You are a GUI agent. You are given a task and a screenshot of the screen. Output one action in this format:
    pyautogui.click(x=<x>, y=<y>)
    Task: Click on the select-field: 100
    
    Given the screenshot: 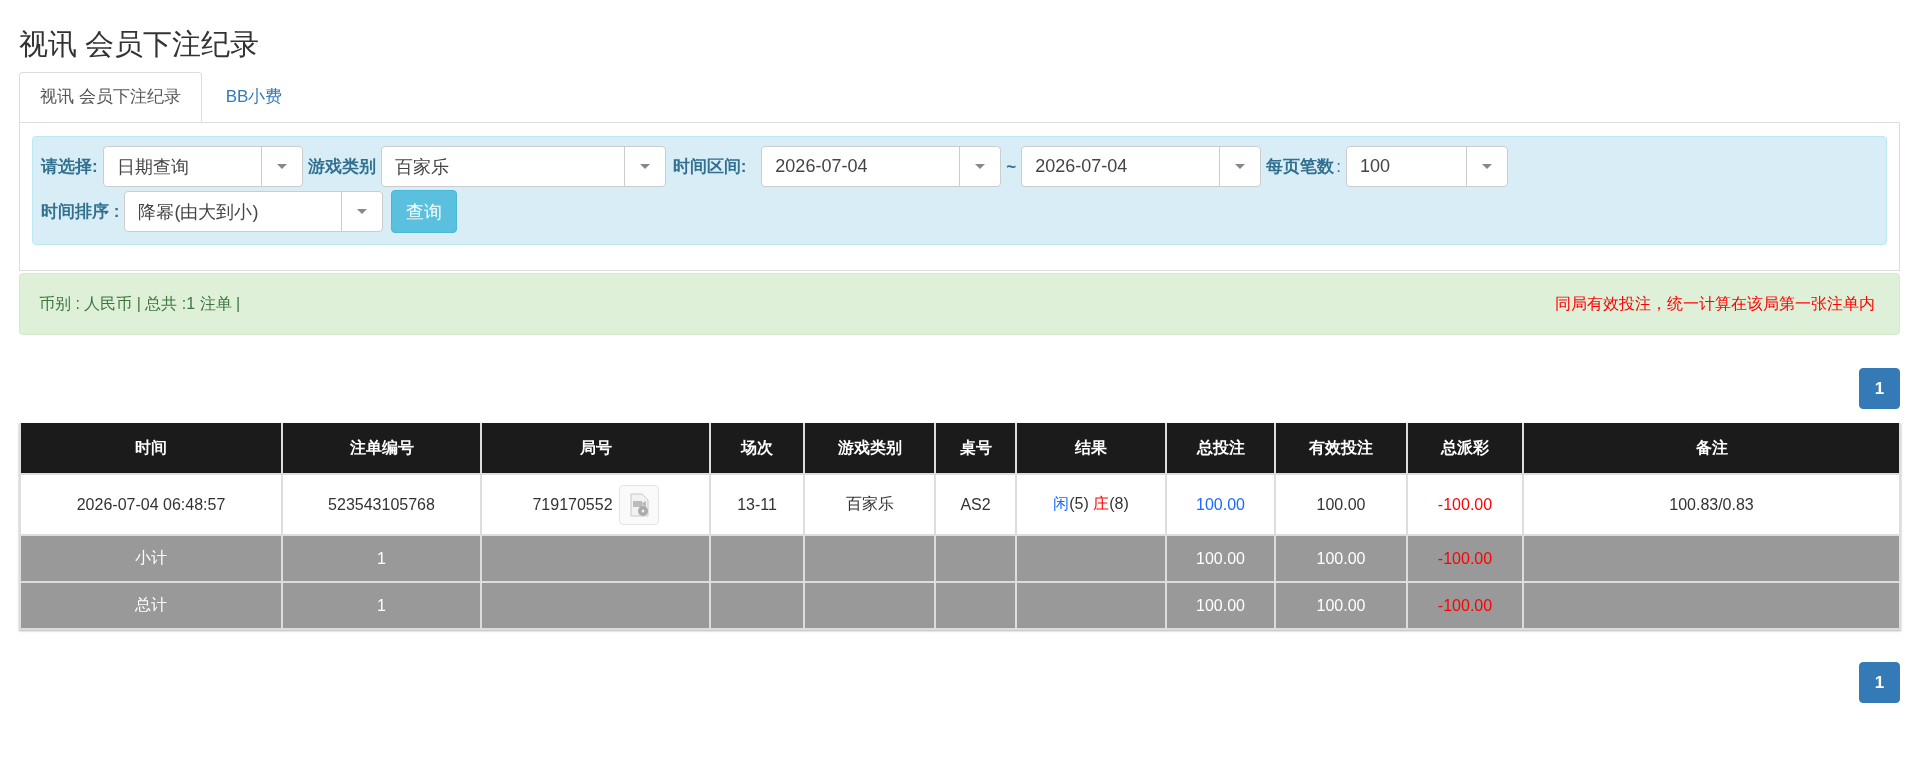 What is the action you would take?
    pyautogui.click(x=1427, y=166)
    